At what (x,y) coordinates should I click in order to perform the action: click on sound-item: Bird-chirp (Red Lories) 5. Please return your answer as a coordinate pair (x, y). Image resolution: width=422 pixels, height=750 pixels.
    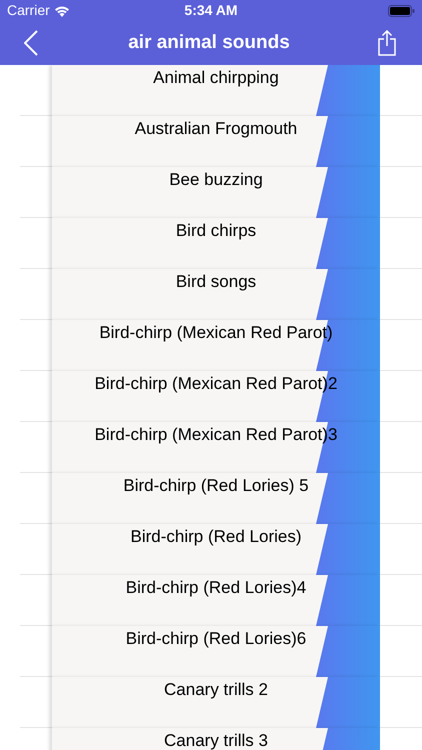
    Looking at the image, I should click on (216, 498).